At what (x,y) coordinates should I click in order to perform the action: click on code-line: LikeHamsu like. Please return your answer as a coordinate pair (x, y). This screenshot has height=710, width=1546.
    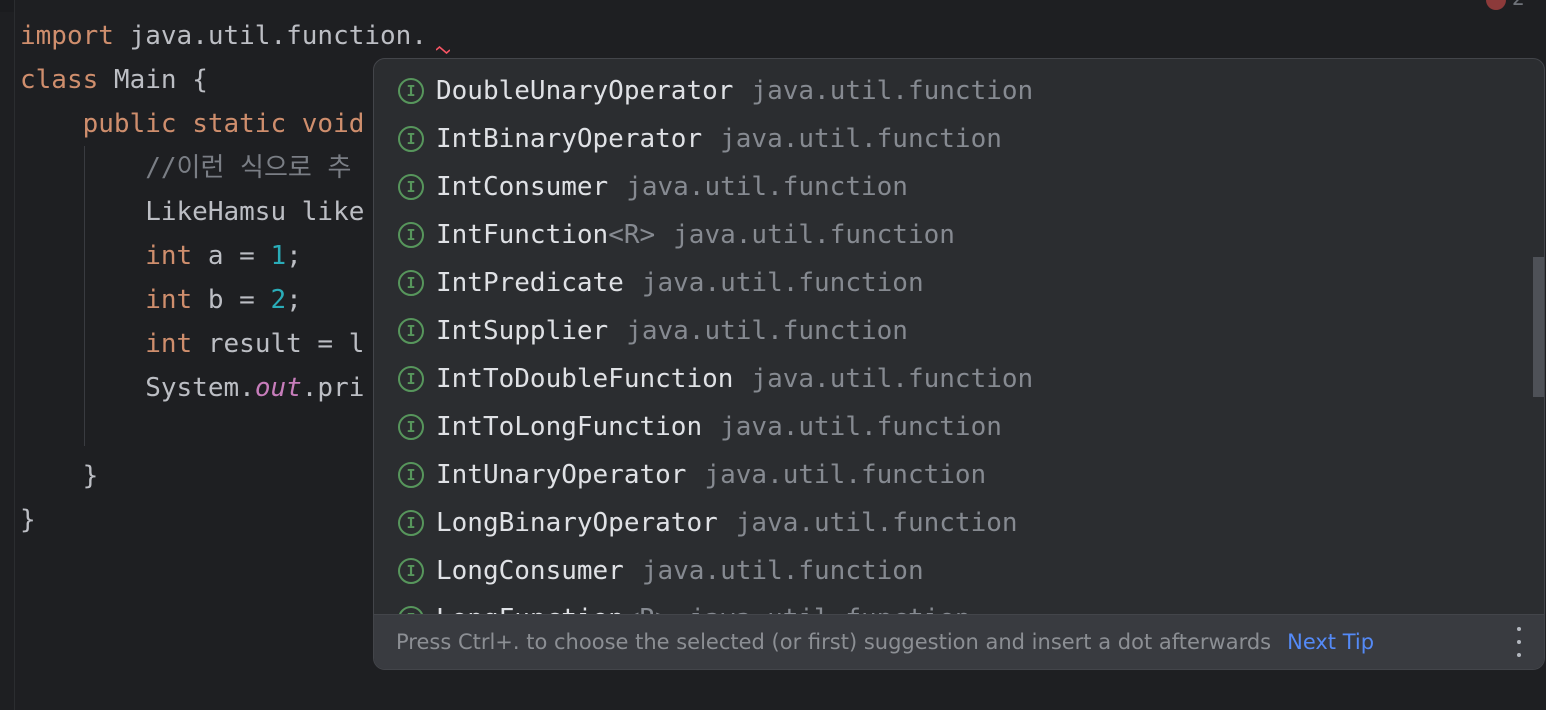
    Looking at the image, I should click on (192, 212).